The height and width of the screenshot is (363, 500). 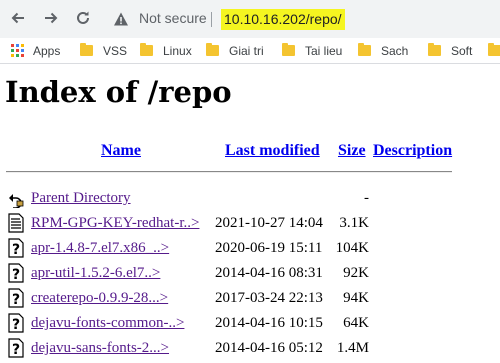 I want to click on browser-toolbar: Not secure 10.10.16.202/repo/, so click(x=250, y=19).